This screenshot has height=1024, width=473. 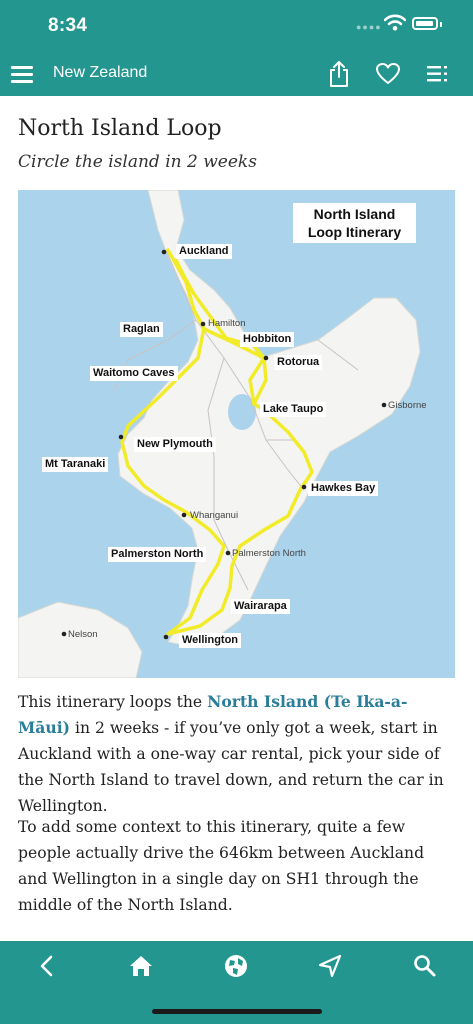 What do you see at coordinates (427, 23) in the screenshot?
I see `battery-icon` at bounding box center [427, 23].